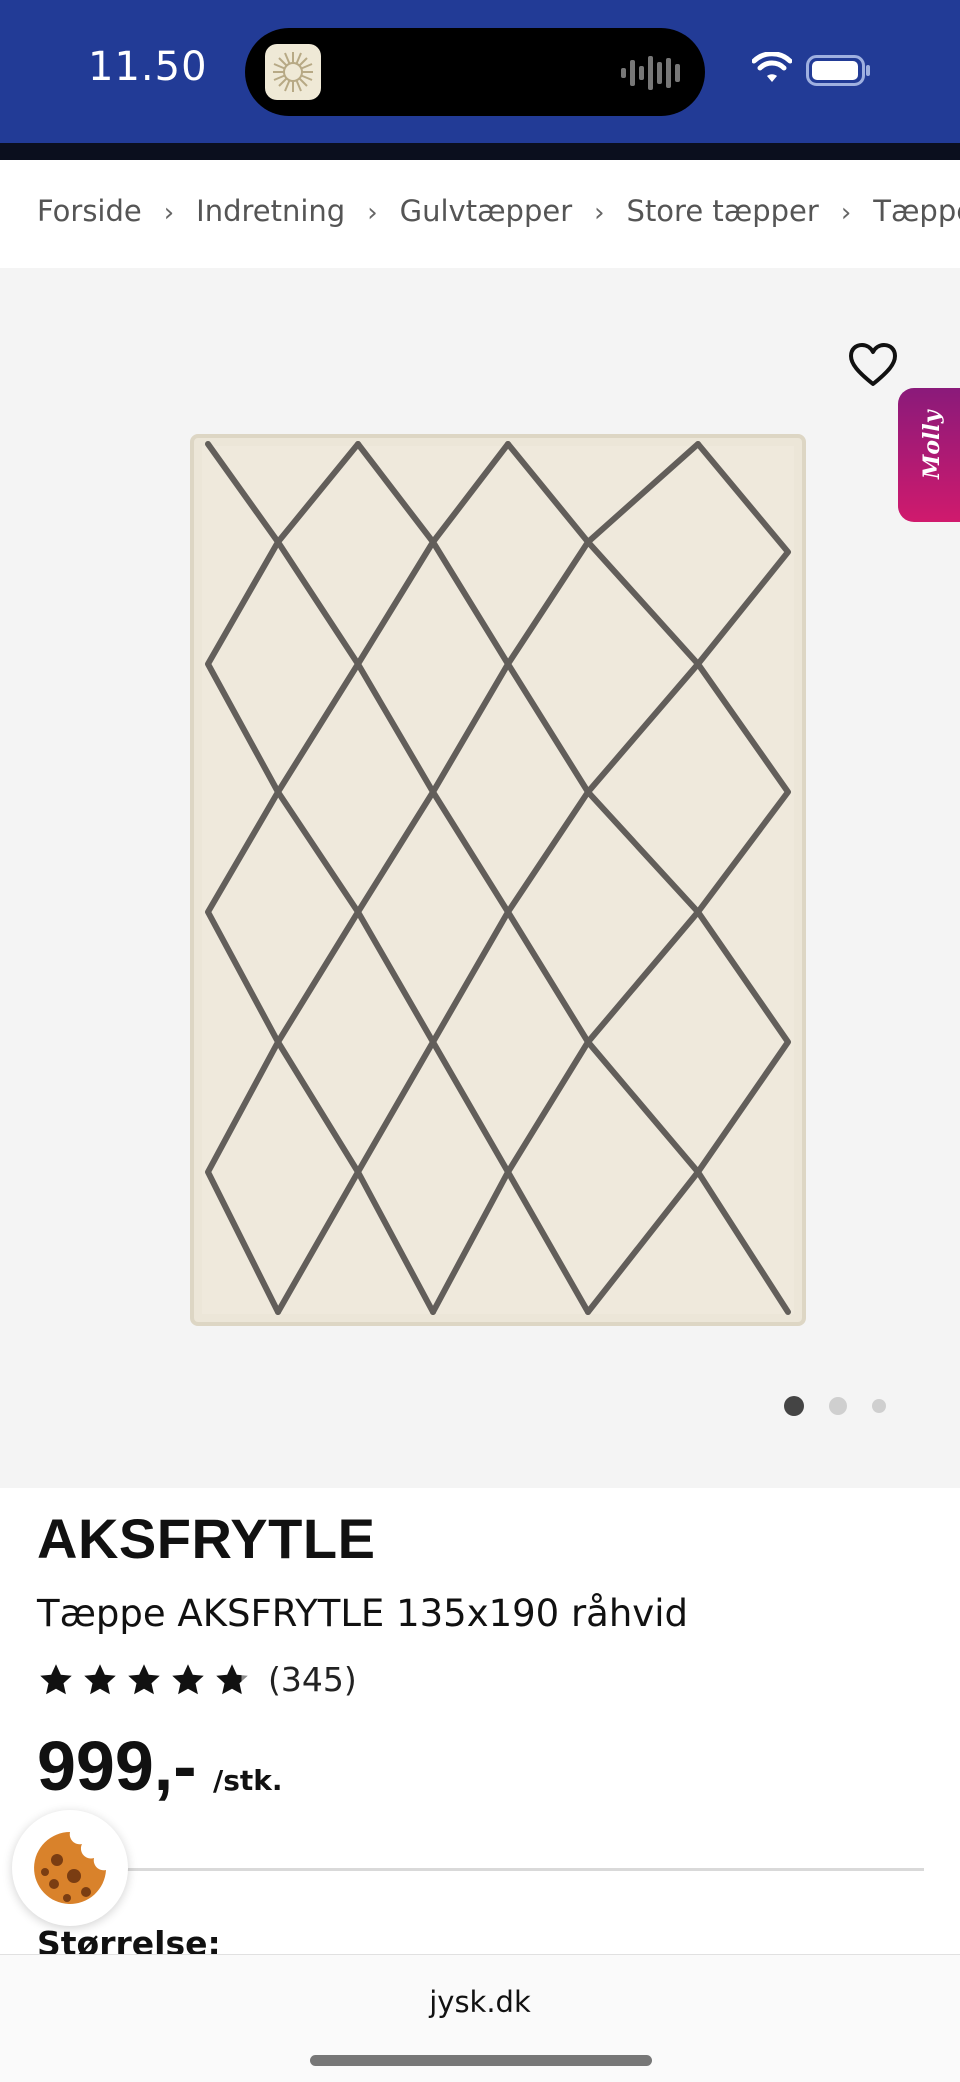 Image resolution: width=960 pixels, height=2082 pixels. What do you see at coordinates (480, 2002) in the screenshot?
I see `url-text: jysk.dk` at bounding box center [480, 2002].